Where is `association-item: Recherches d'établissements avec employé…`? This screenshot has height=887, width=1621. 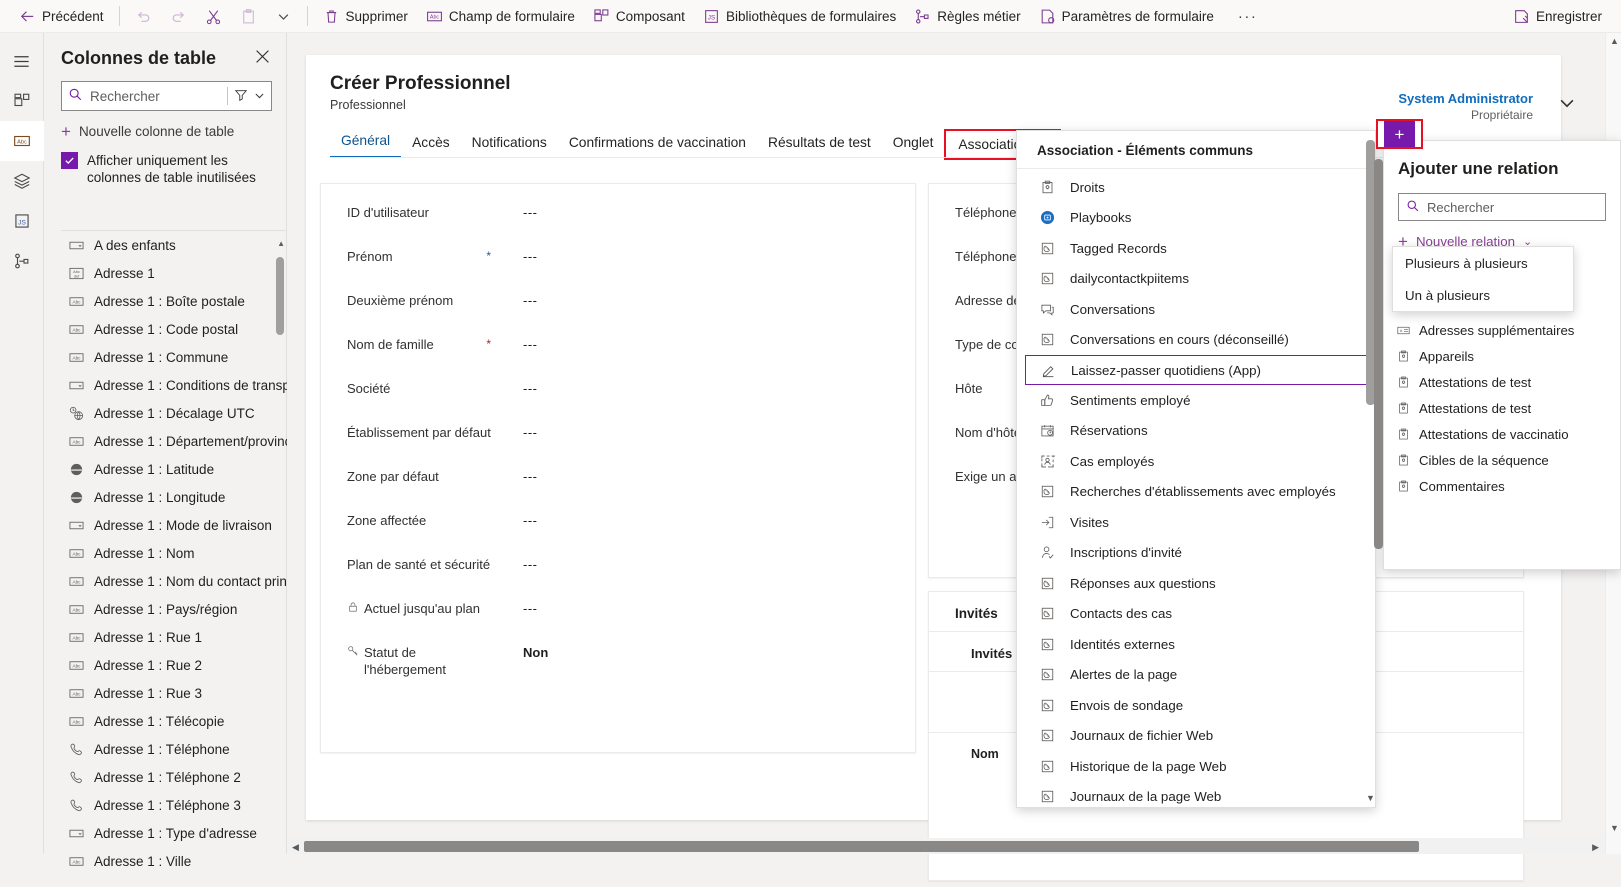
association-item: Recherches d'établissements avec employé… is located at coordinates (1196, 492).